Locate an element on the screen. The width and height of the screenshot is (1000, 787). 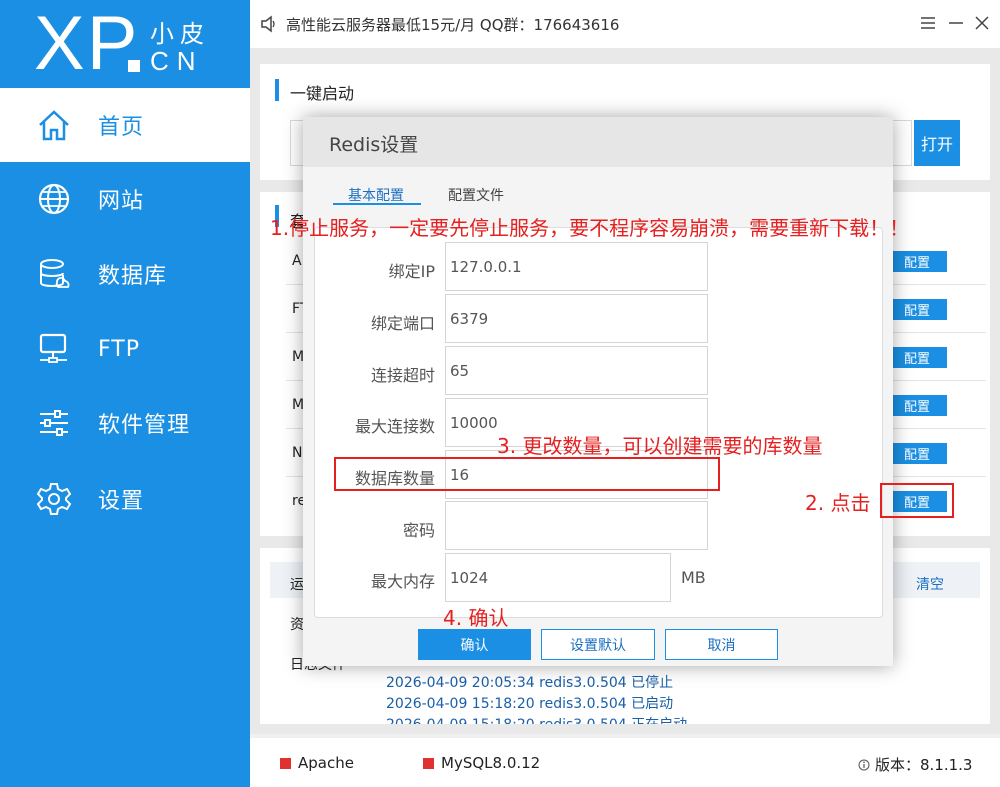
sidebar-item-label: 数据库 is located at coordinates (133, 276).